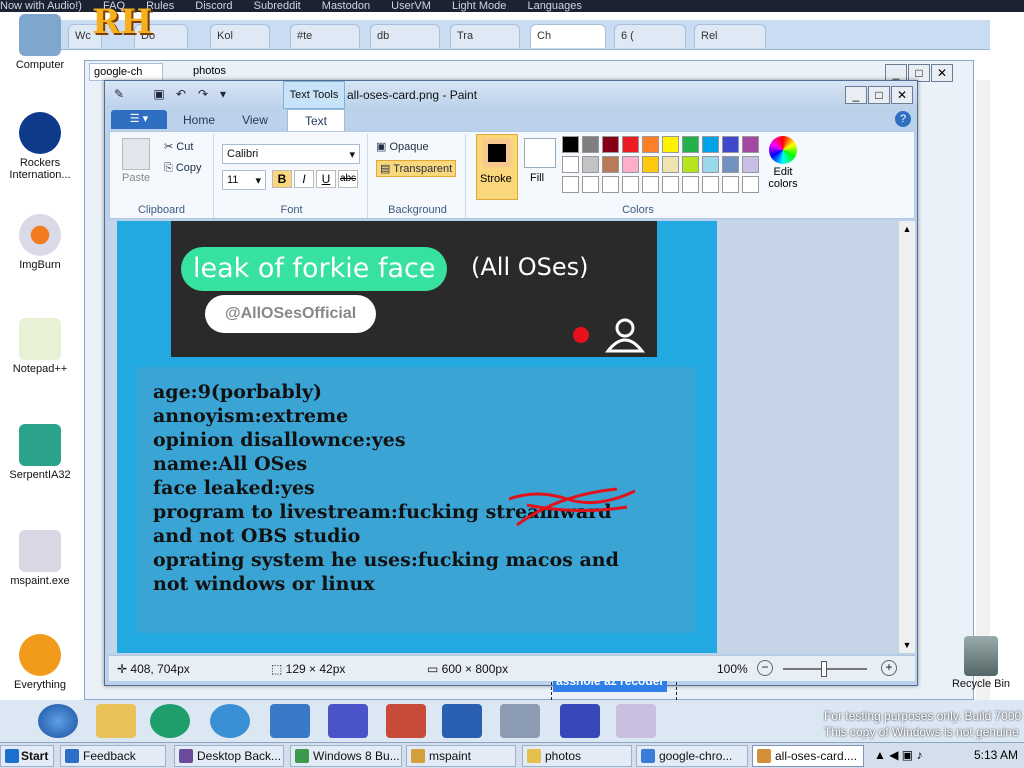  I want to click on network-icon, so click(520, 721).